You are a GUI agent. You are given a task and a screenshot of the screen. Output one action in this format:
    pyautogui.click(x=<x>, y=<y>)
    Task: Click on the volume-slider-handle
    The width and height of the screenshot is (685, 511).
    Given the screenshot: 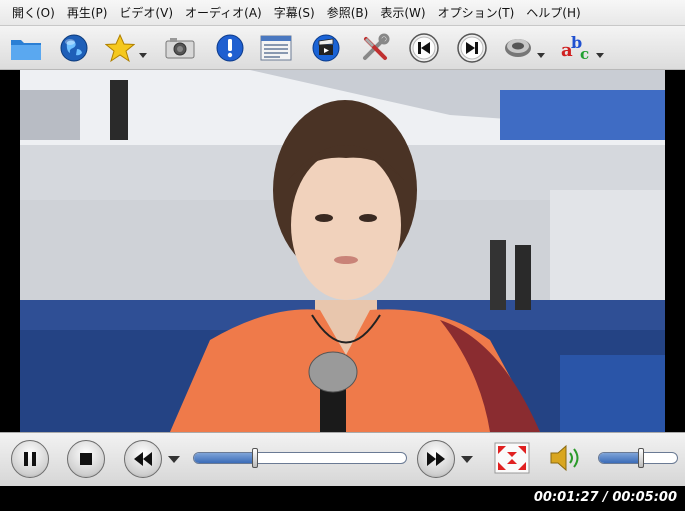 What is the action you would take?
    pyautogui.click(x=641, y=458)
    